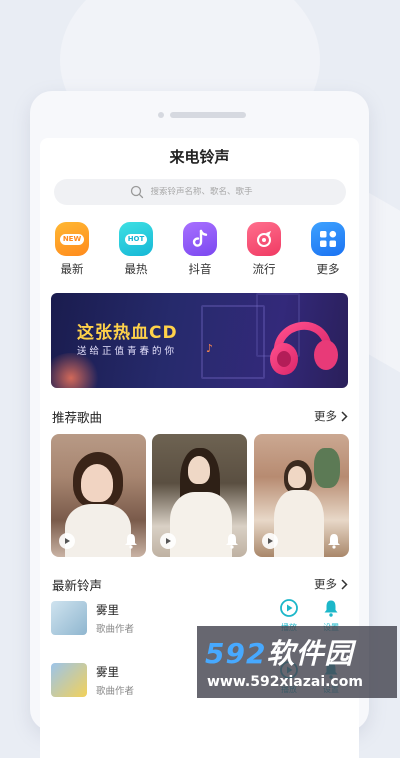 The image size is (400, 758). I want to click on category-popular: 流行, so click(264, 249).